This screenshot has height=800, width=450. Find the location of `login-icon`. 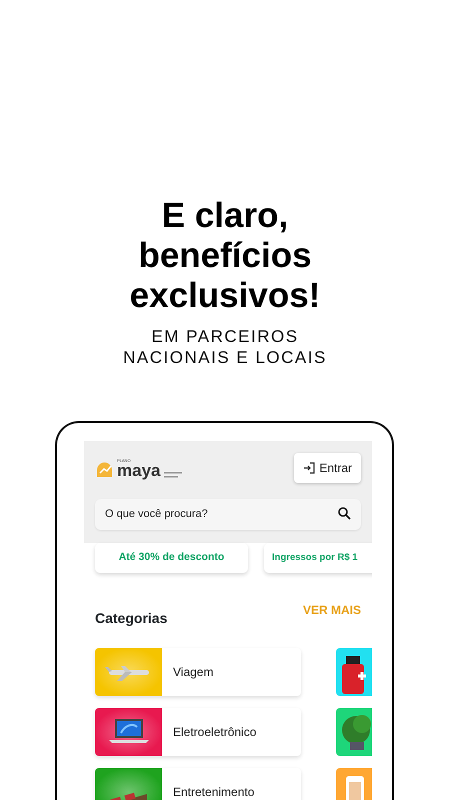

login-icon is located at coordinates (309, 468).